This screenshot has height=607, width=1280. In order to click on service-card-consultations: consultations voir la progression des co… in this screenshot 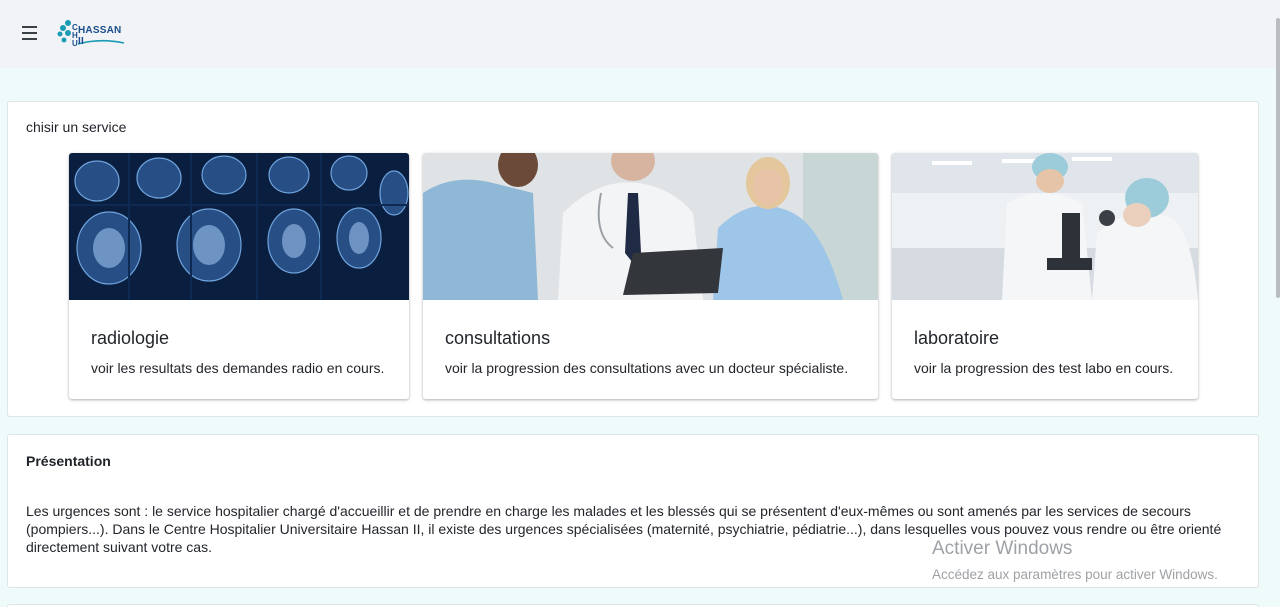, I will do `click(650, 276)`.